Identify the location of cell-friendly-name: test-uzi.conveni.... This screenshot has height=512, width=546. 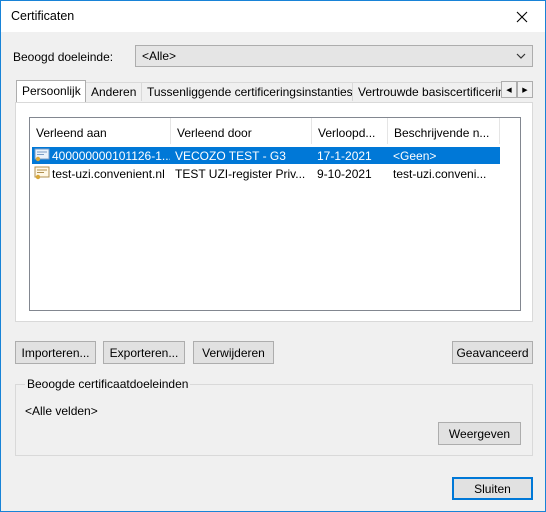
(440, 174).